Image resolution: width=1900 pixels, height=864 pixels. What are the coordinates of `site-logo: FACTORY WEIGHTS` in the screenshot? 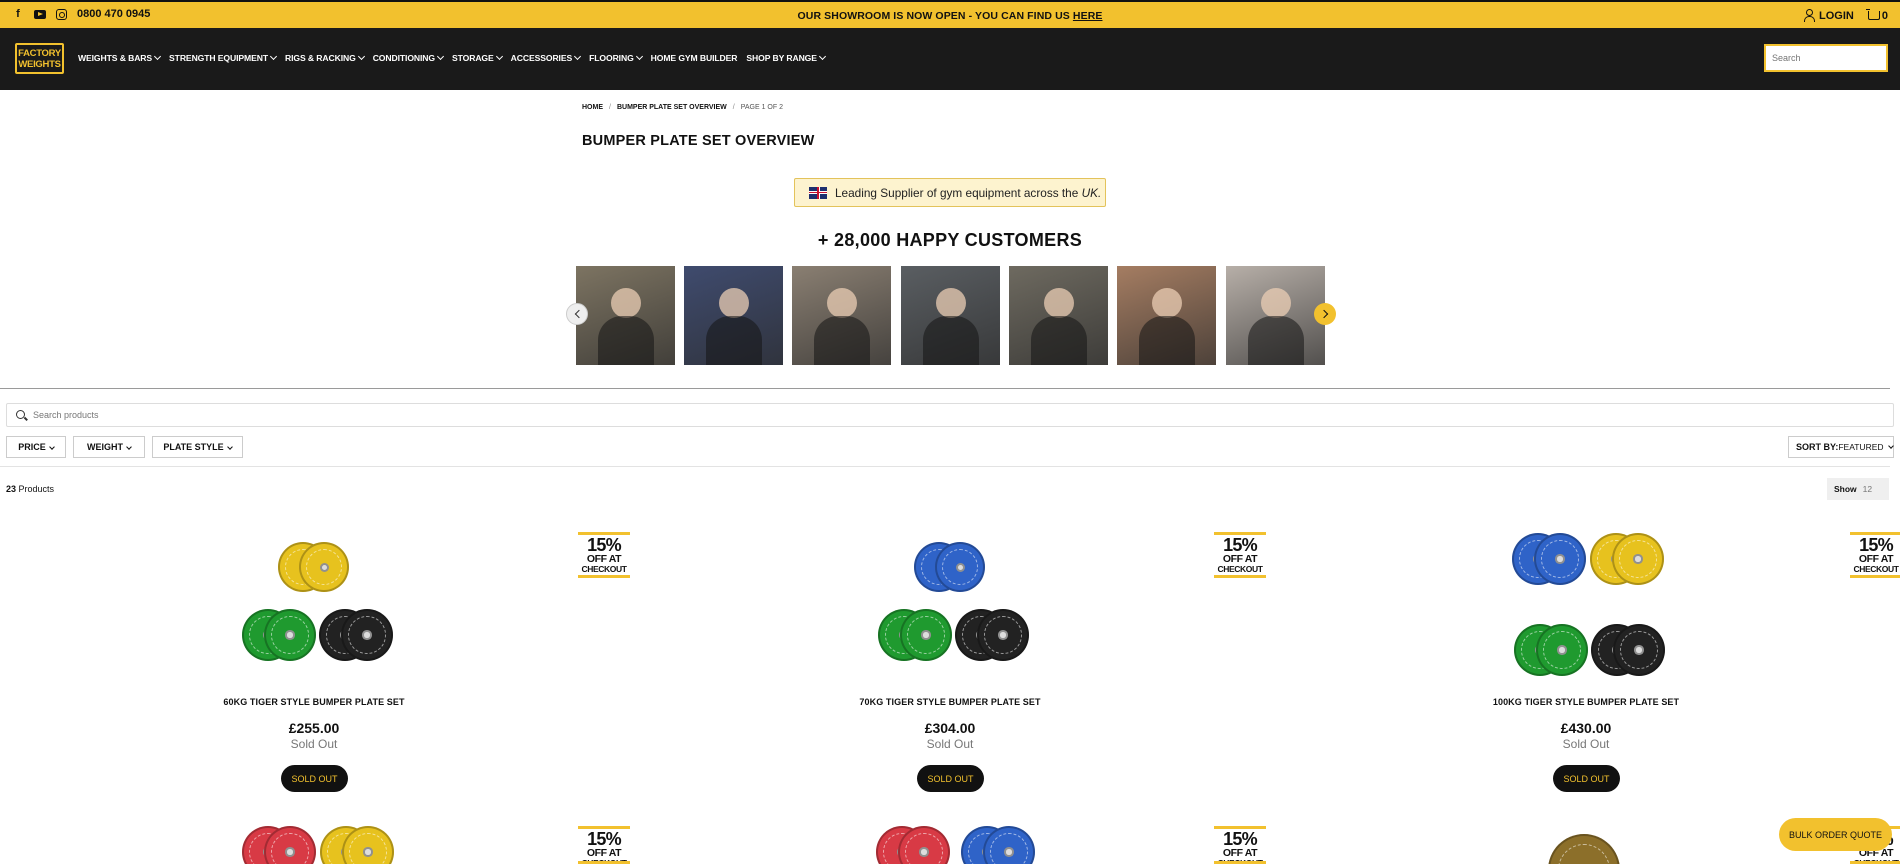 It's located at (39, 58).